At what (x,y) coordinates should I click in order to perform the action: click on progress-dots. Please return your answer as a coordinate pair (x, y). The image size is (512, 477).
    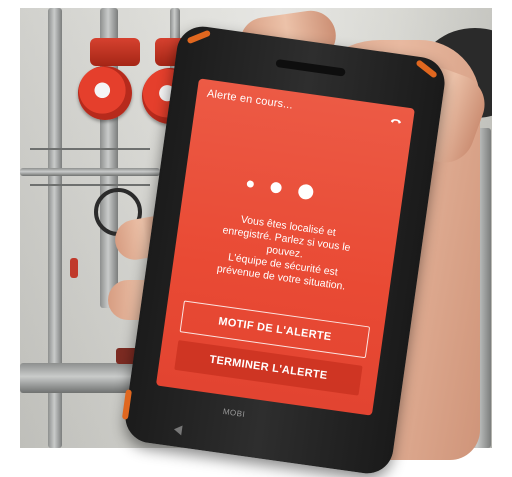
    Looking at the image, I should click on (296, 191).